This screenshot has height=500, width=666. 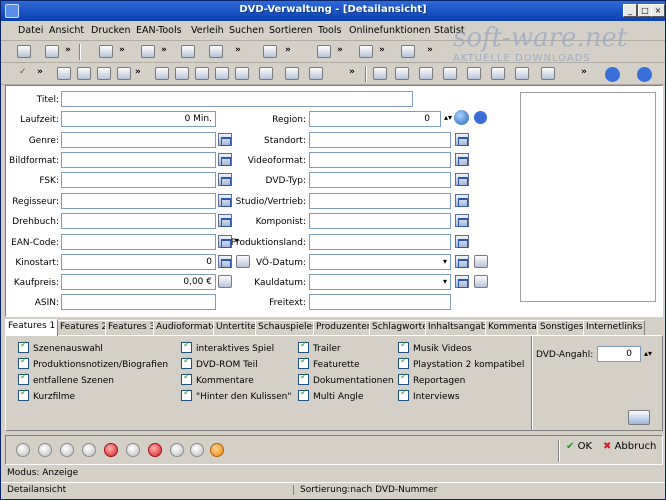 I want to click on produktionsland-field, so click(x=380, y=242).